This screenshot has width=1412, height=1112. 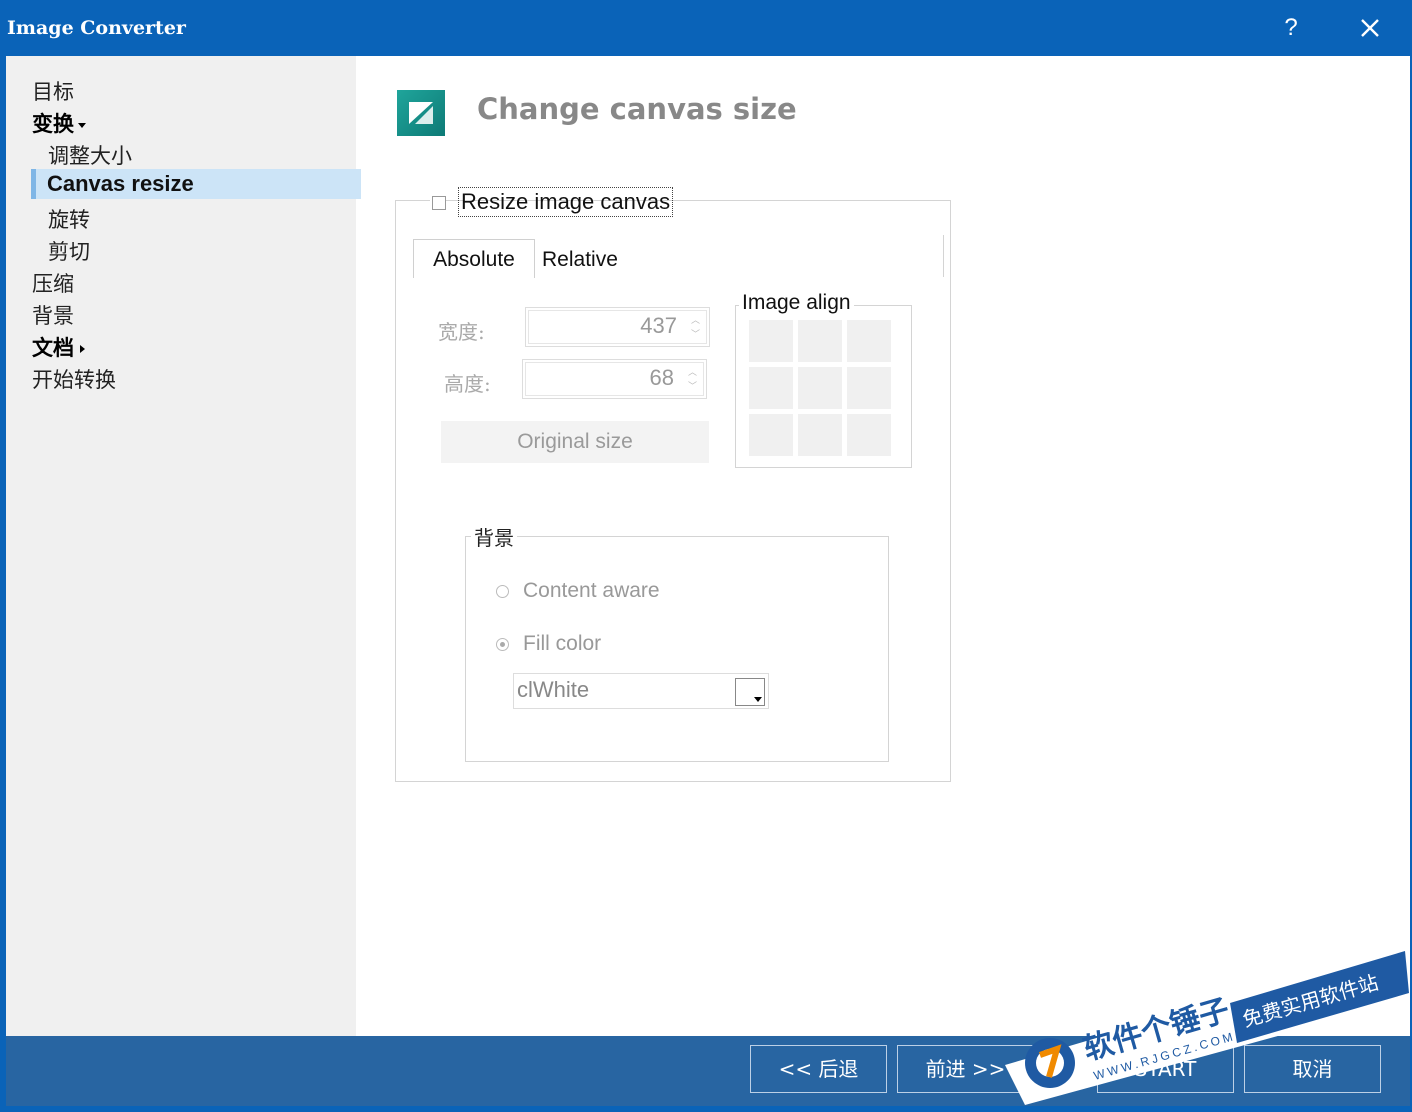 What do you see at coordinates (53, 315) in the screenshot?
I see `sidebar-item-background: 背景` at bounding box center [53, 315].